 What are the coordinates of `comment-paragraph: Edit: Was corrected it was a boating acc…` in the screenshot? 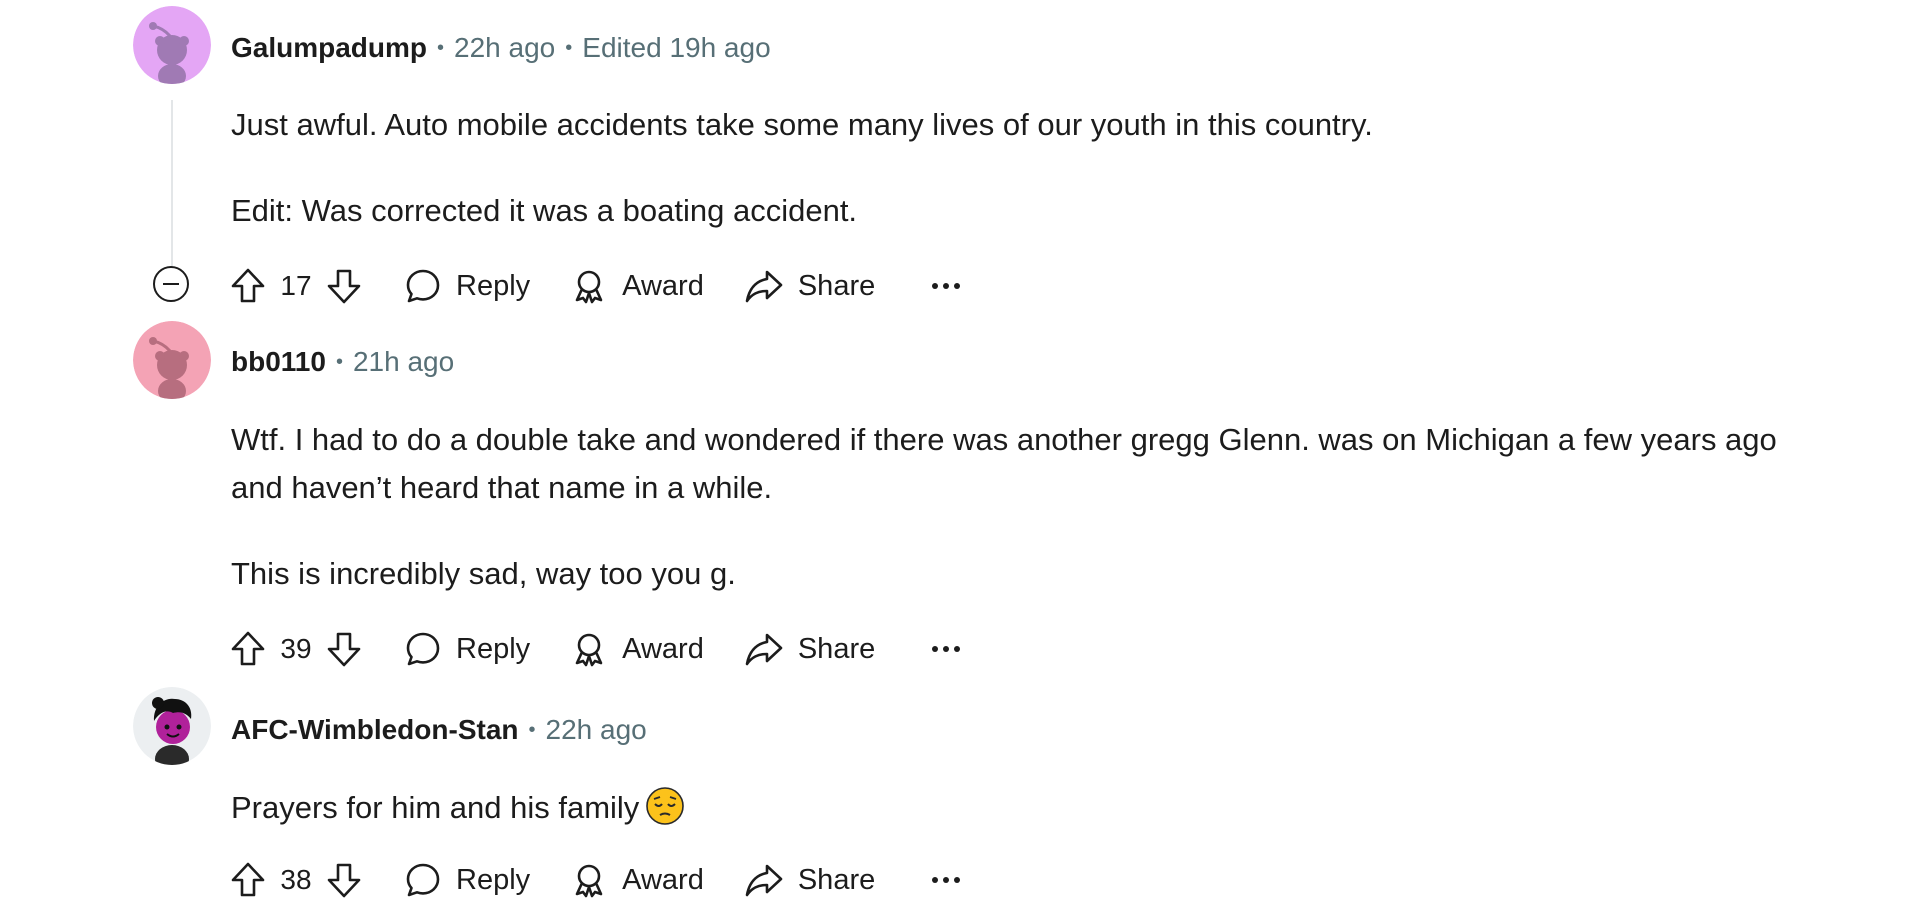 It's located at (544, 210).